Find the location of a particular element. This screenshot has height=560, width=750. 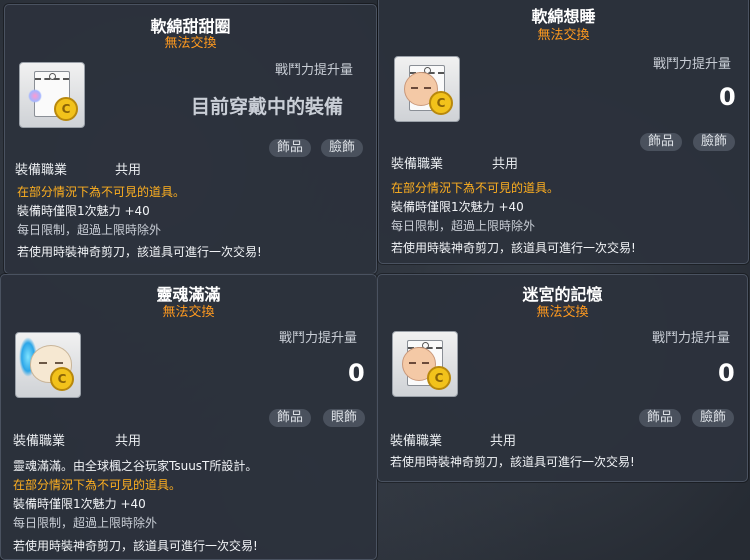

donut-sparkle-icon is located at coordinates (35, 96).